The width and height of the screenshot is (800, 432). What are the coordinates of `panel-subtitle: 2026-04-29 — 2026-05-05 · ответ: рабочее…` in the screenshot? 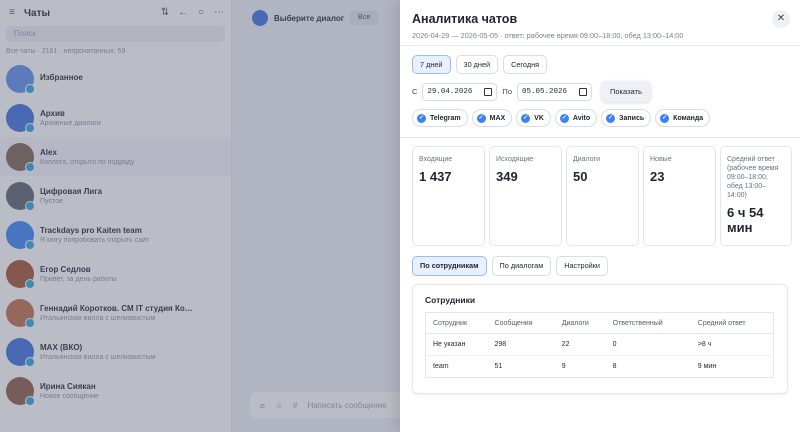 It's located at (548, 35).